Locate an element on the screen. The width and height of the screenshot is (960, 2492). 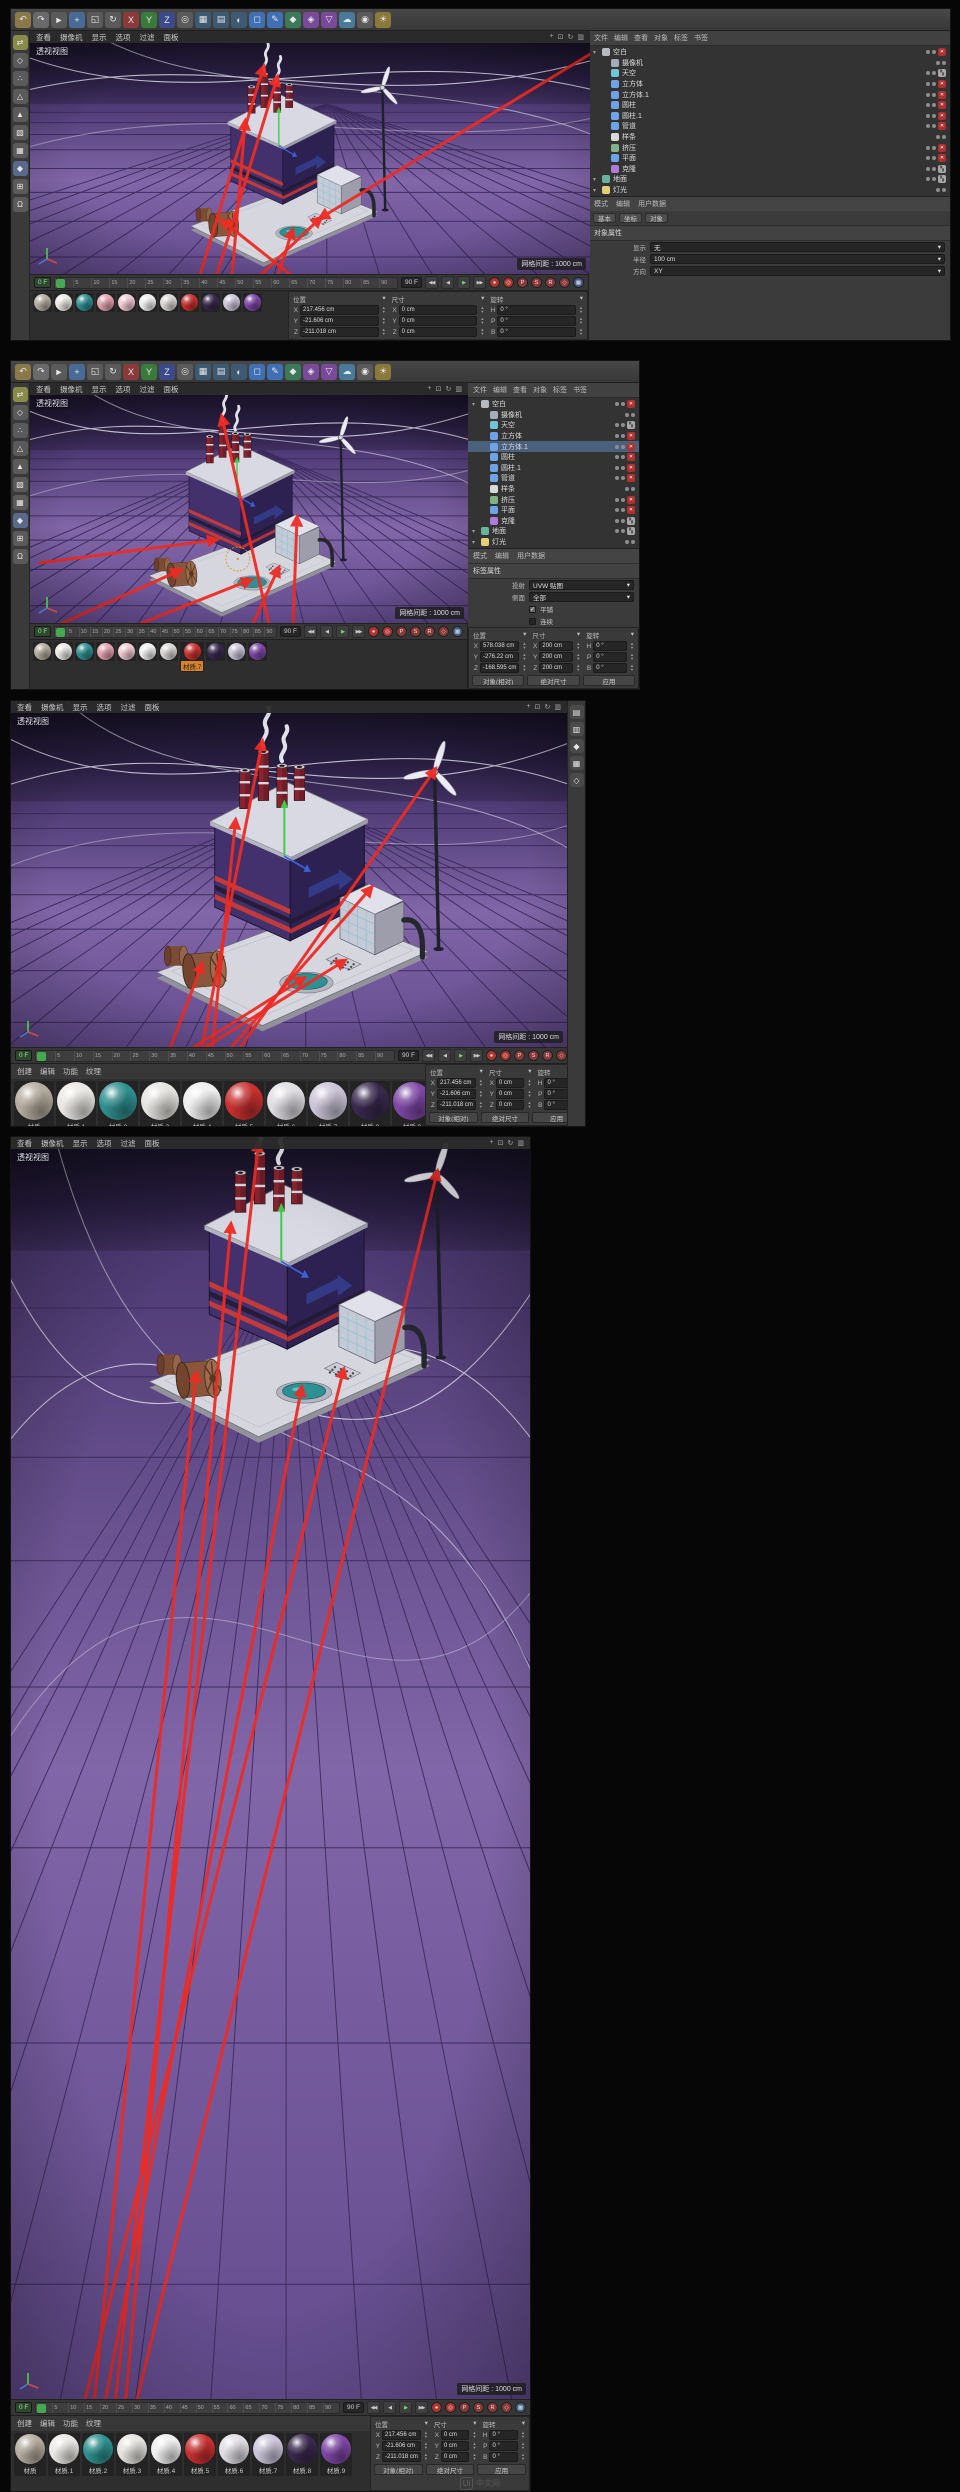
tree-caret-icon: ▾ is located at coordinates (596, 190).